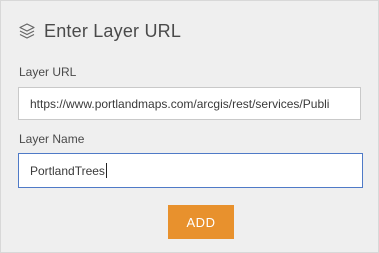  What do you see at coordinates (67, 170) in the screenshot?
I see `layer-name-value: PortlandTrees` at bounding box center [67, 170].